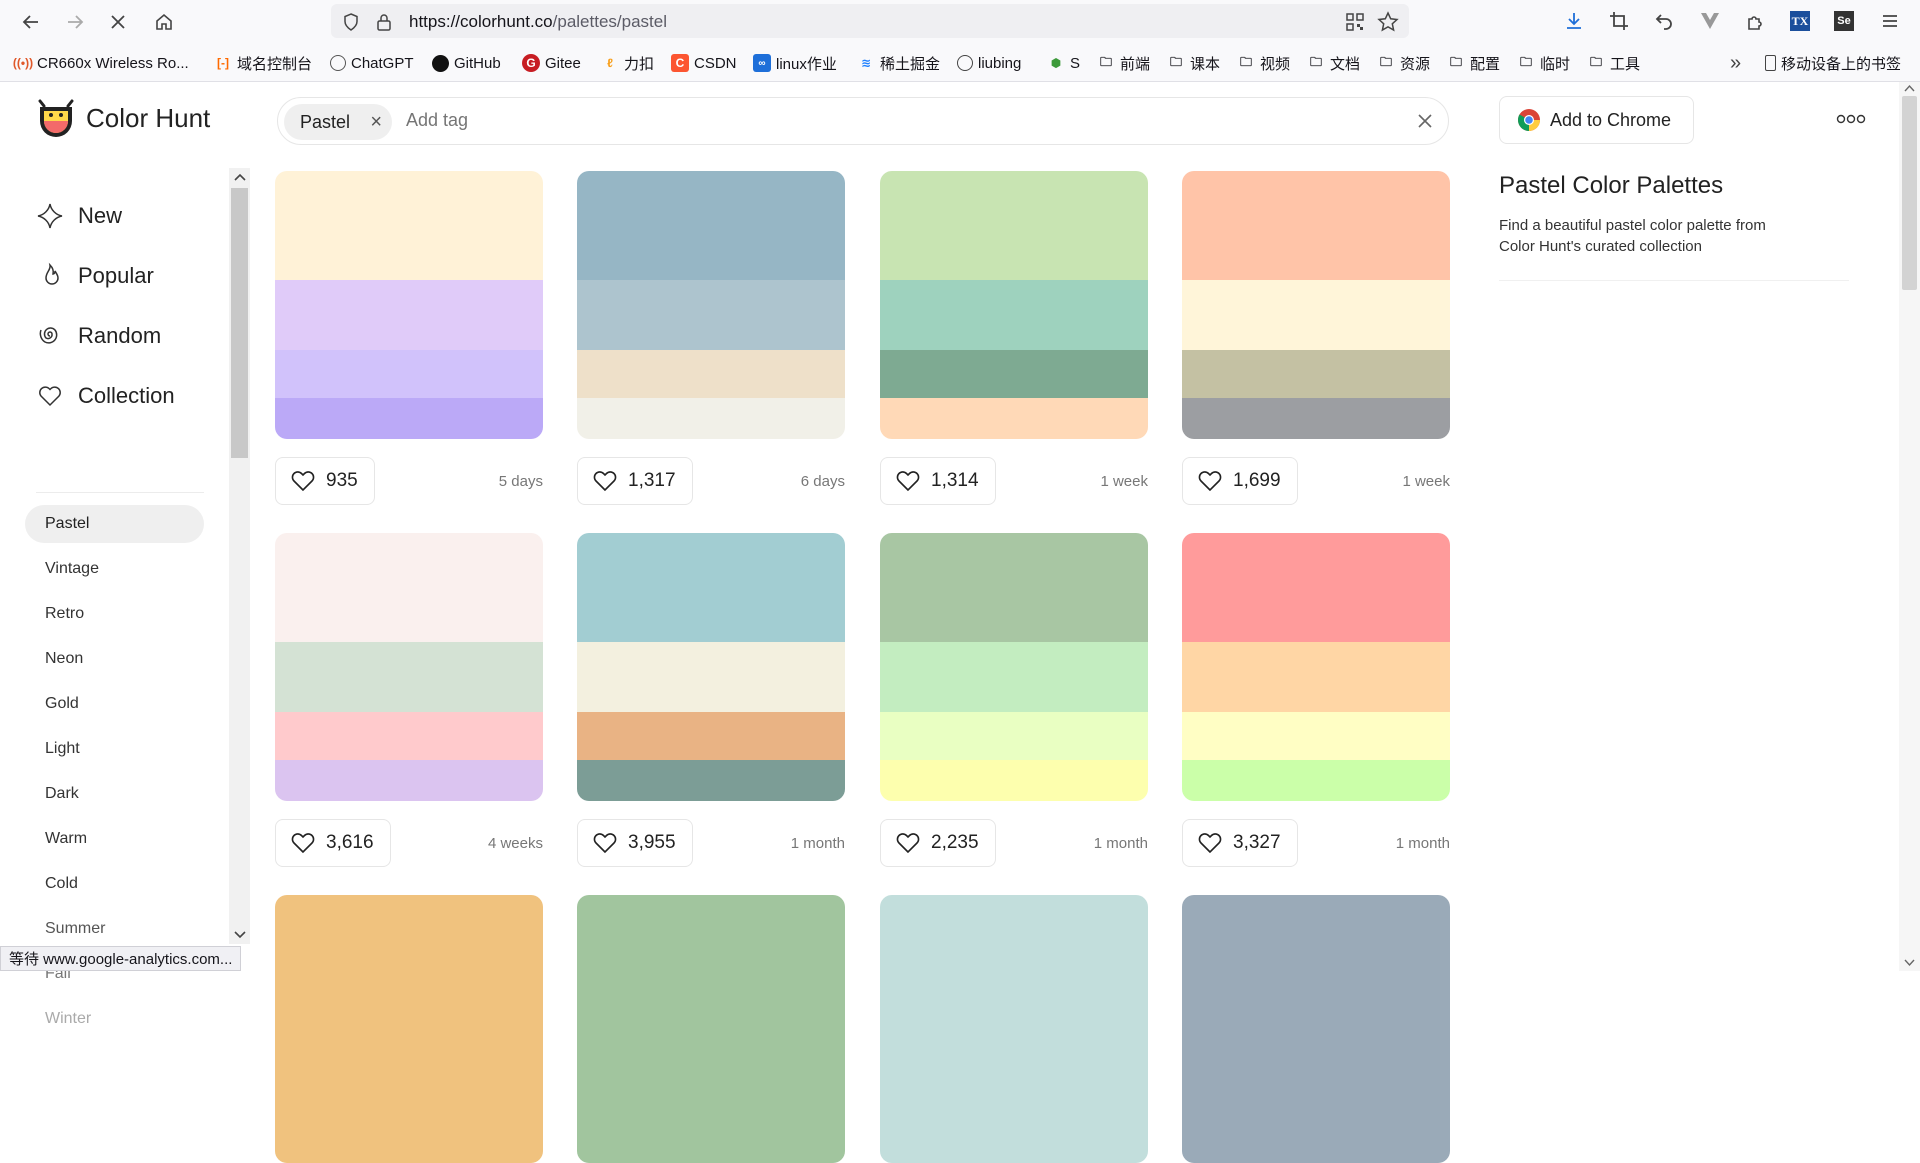 Image resolution: width=1920 pixels, height=1163 pixels. Describe the element at coordinates (239, 323) in the screenshot. I see `sidebar-scrollbar-thumb` at that location.